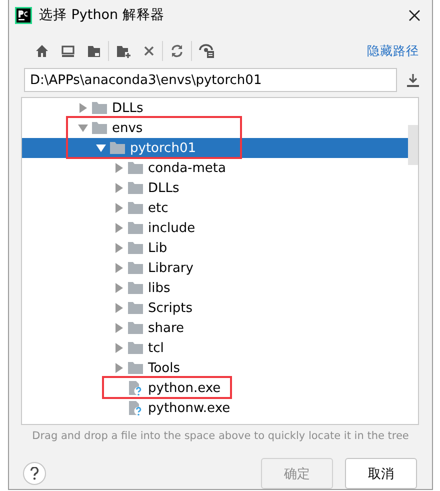 Image resolution: width=440 pixels, height=491 pixels. I want to click on tree-row: conda-meta, so click(215, 168).